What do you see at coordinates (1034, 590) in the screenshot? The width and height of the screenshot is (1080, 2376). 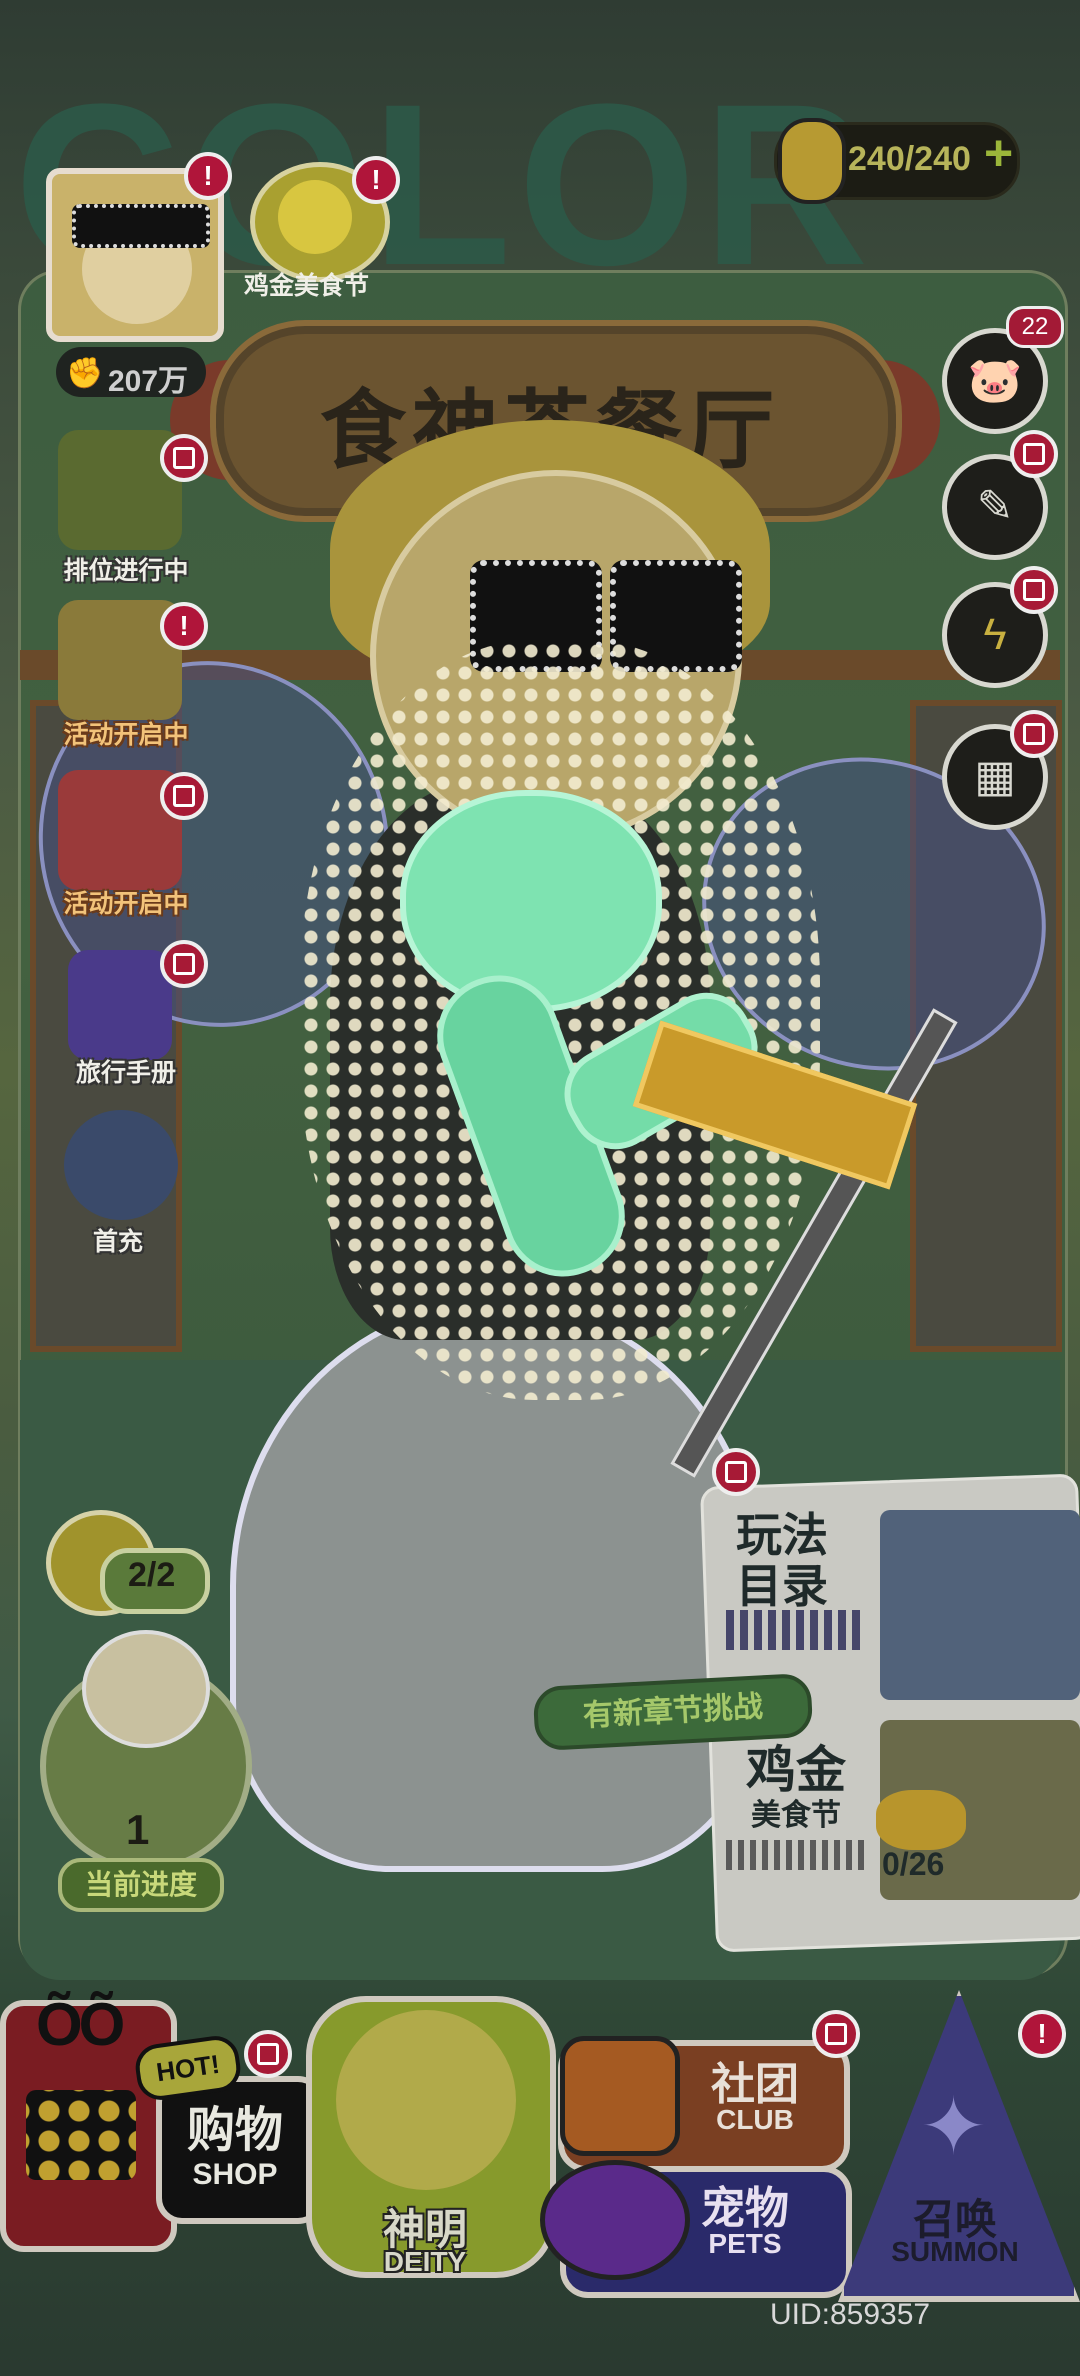 I see `bolt-gift-badge` at bounding box center [1034, 590].